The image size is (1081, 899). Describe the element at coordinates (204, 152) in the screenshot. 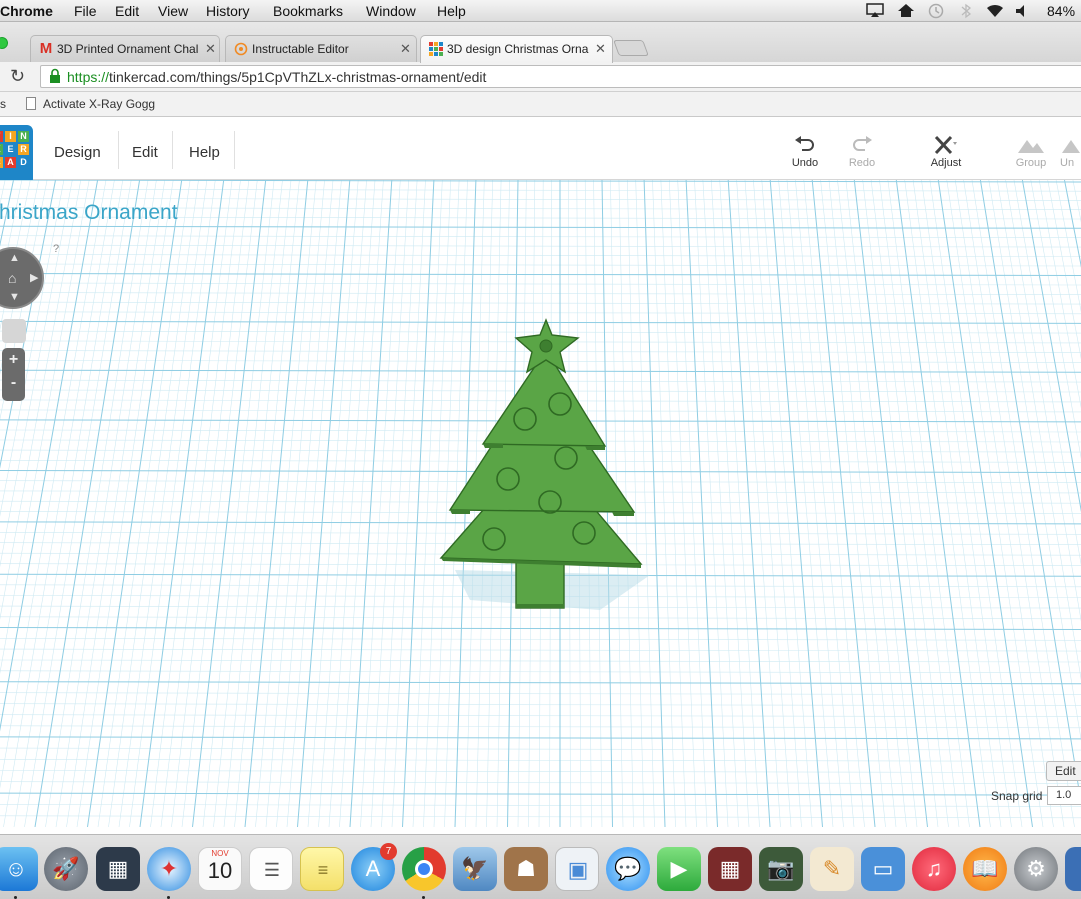

I see `nav-help: Help` at that location.